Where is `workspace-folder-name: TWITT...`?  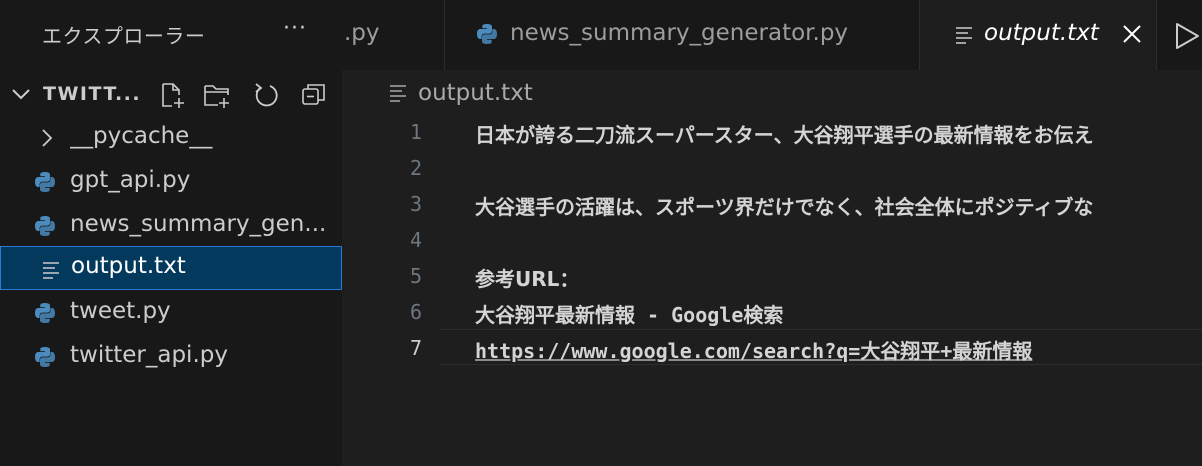
workspace-folder-name: TWITT... is located at coordinates (92, 94).